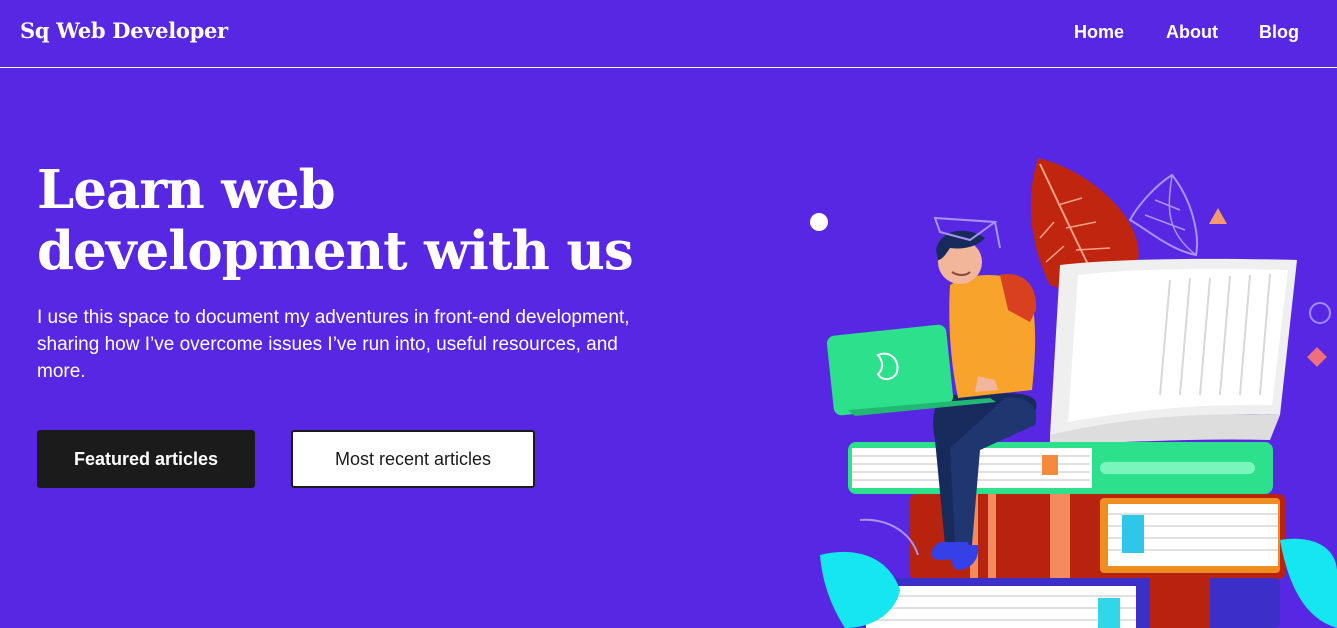 Image resolution: width=1337 pixels, height=628 pixels. Describe the element at coordinates (335, 220) in the screenshot. I see `hero-title: Learn web development with us` at that location.